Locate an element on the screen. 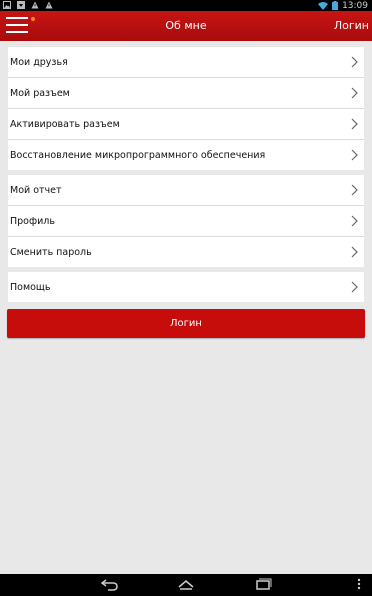  login-action-button: Логин is located at coordinates (351, 26).